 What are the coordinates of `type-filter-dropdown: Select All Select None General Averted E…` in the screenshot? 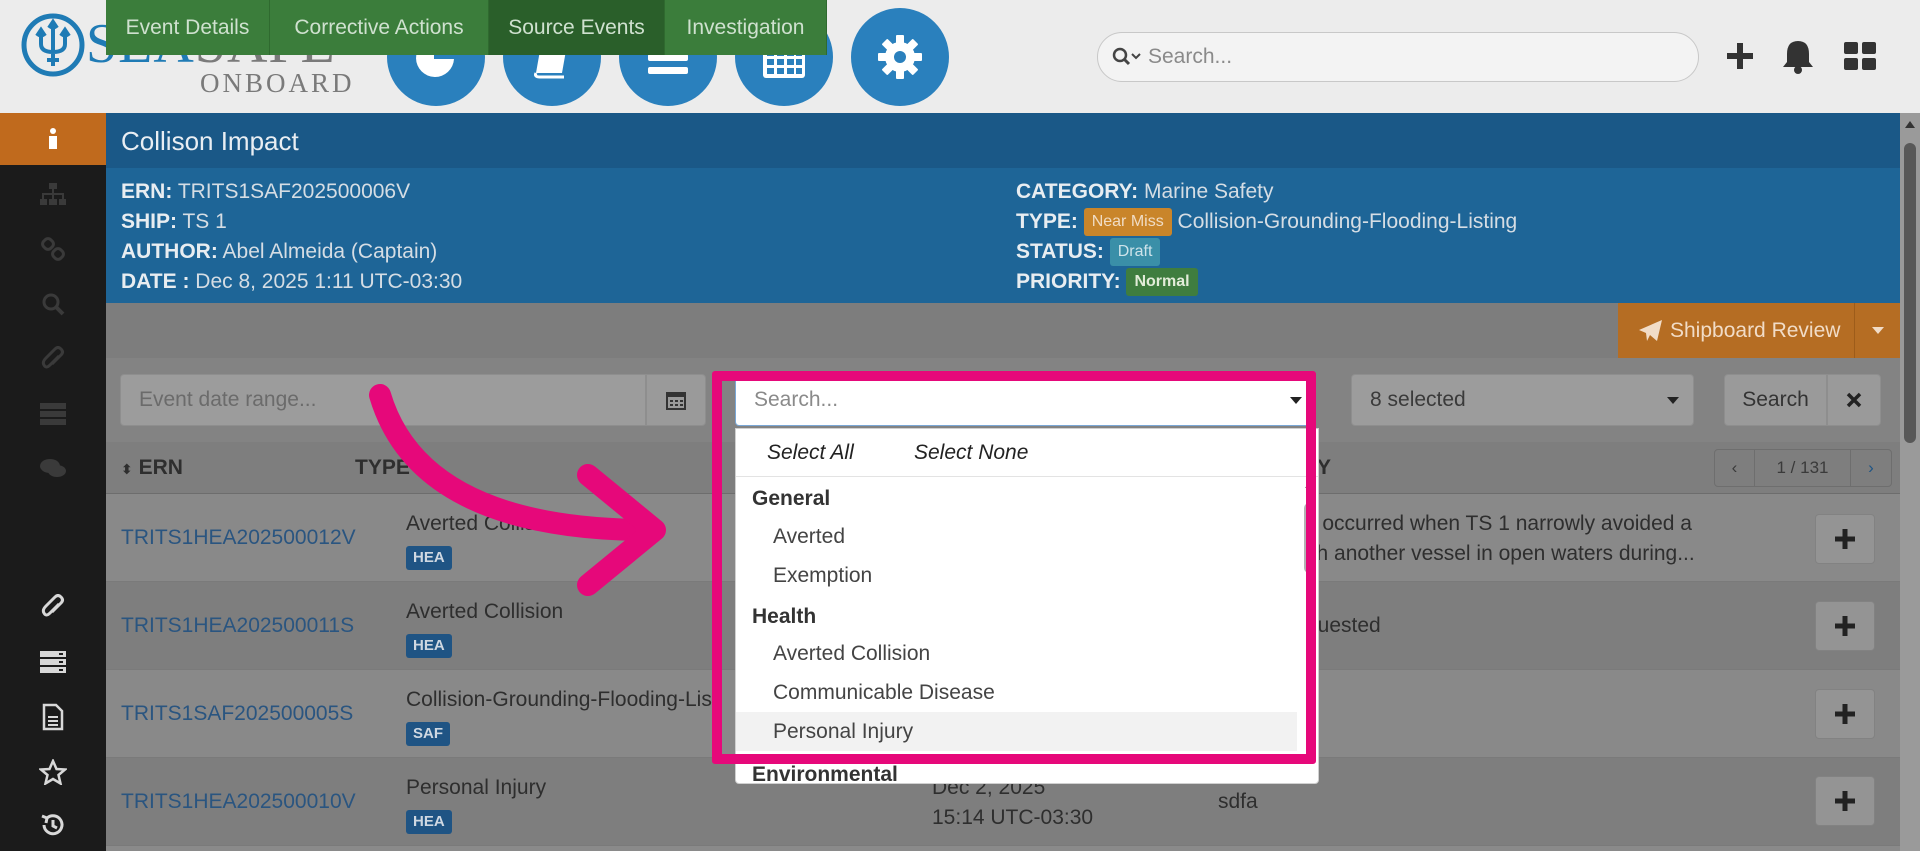 It's located at (1027, 606).